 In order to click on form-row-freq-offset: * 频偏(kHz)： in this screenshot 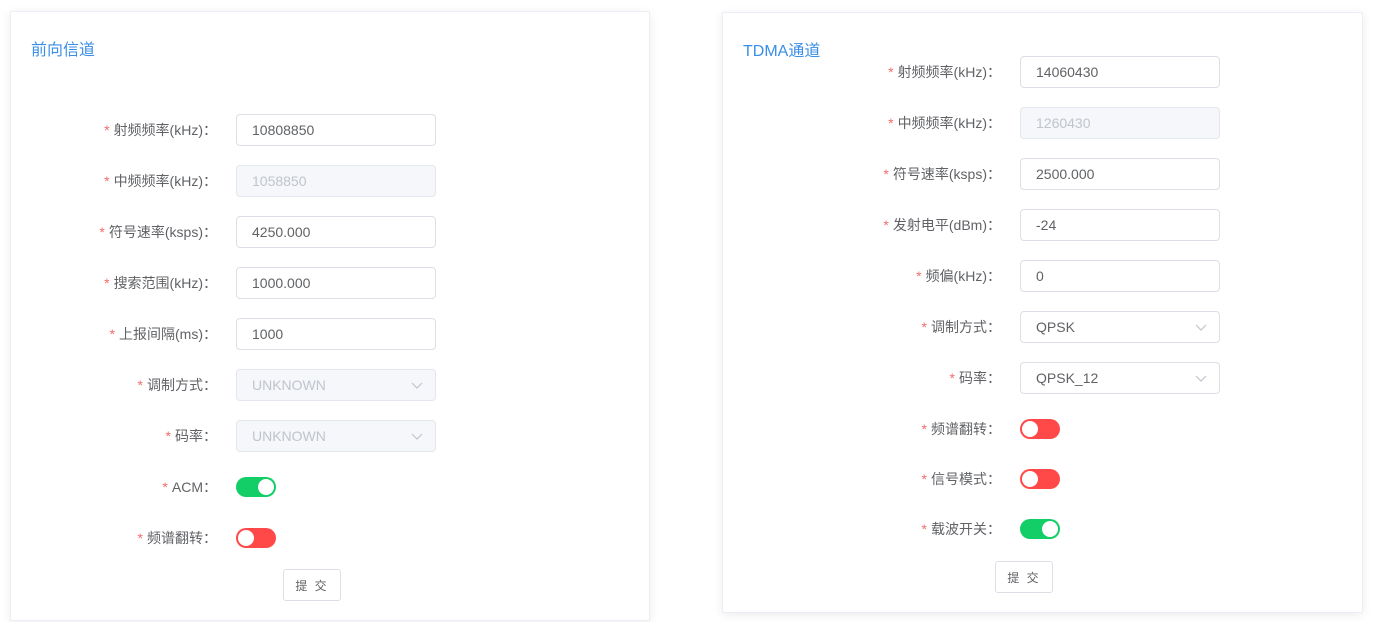, I will do `click(1042, 276)`.